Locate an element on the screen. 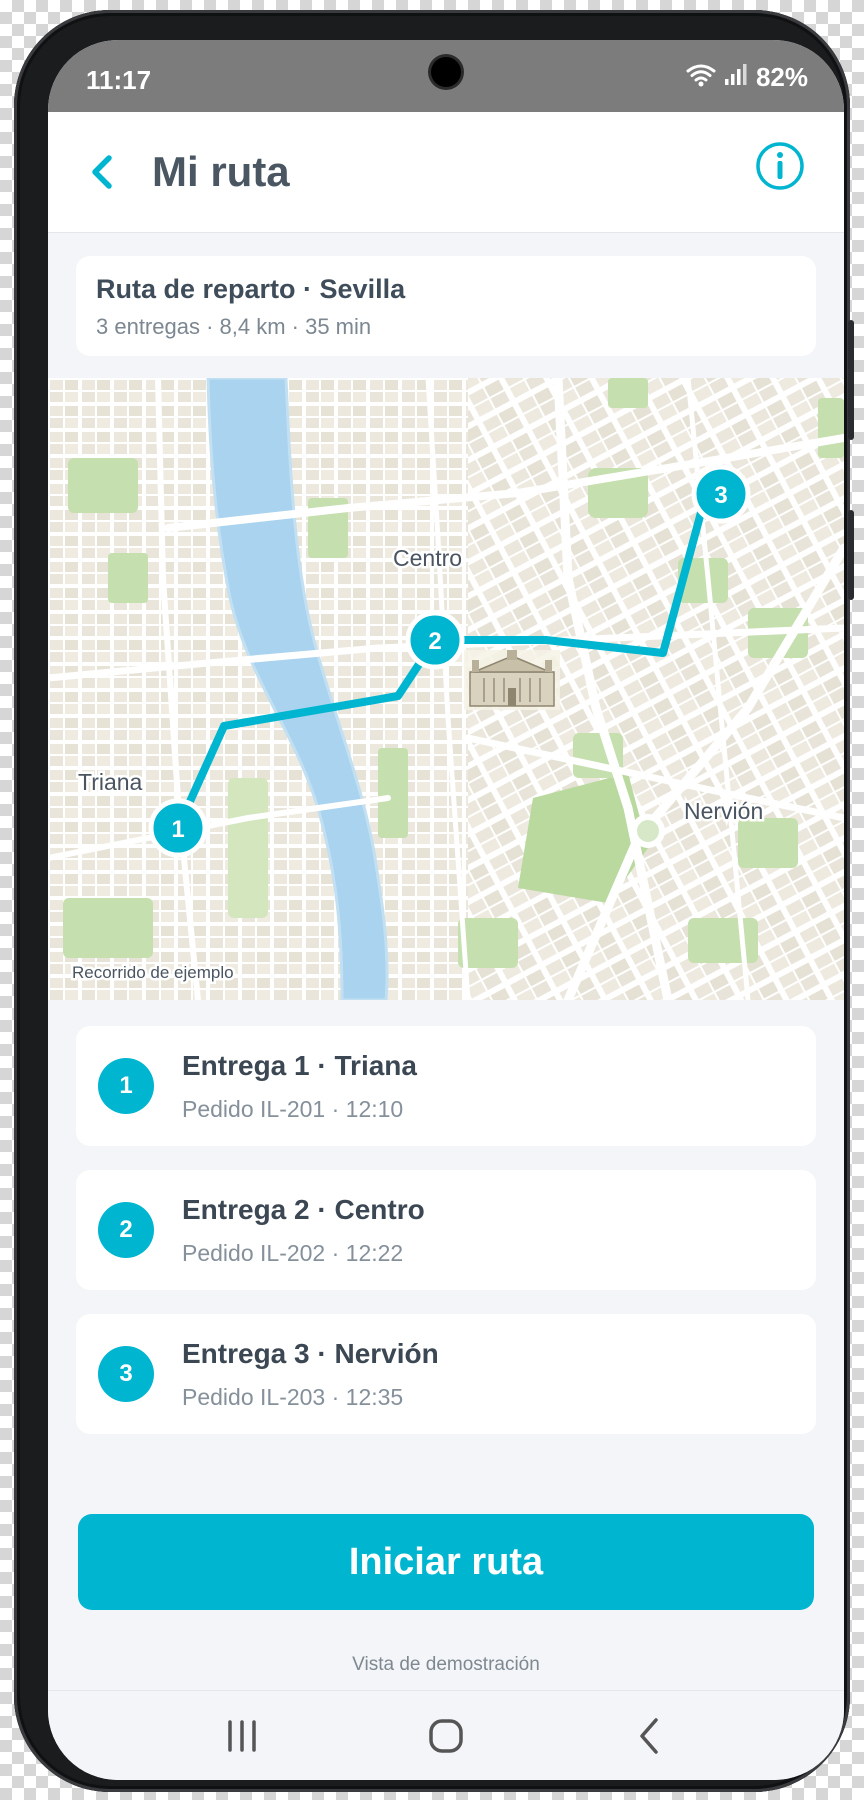  system-back-button is located at coordinates (650, 1736).